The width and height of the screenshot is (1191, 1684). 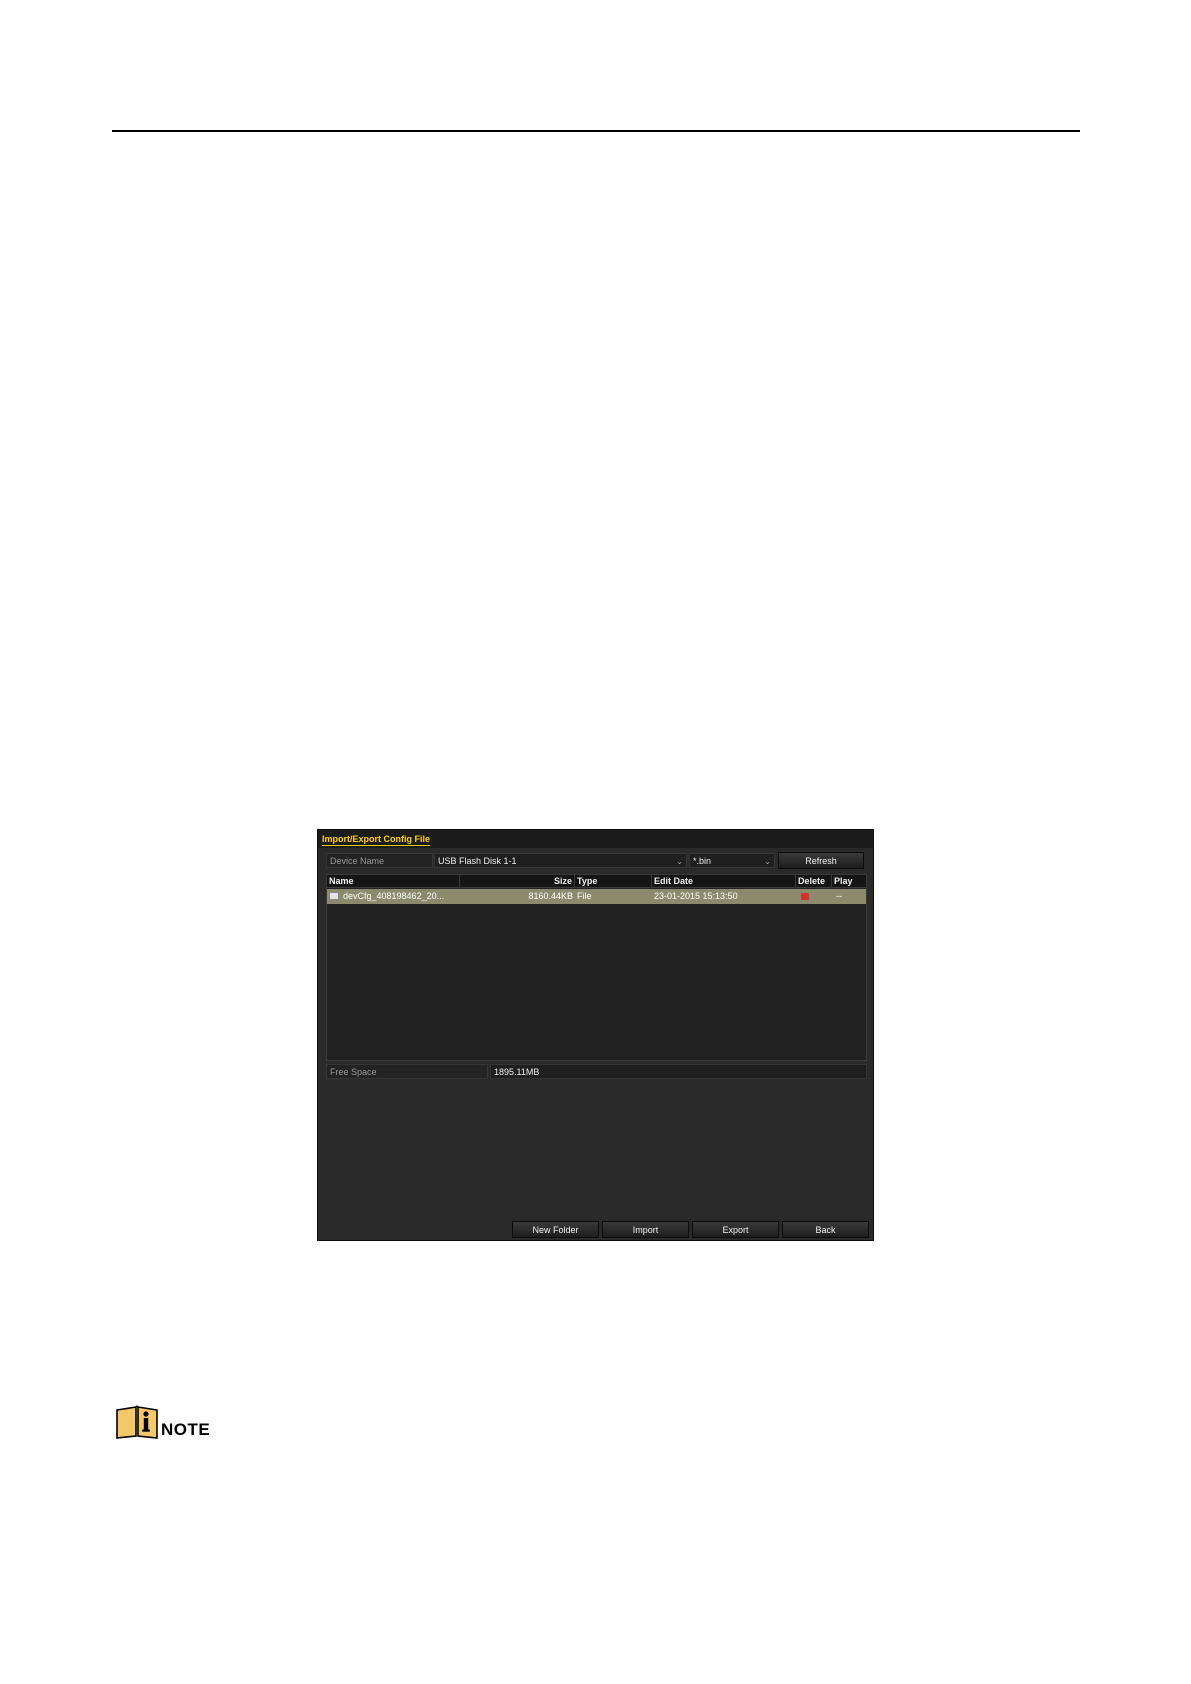 I want to click on column-header-type: Type, so click(x=613, y=881).